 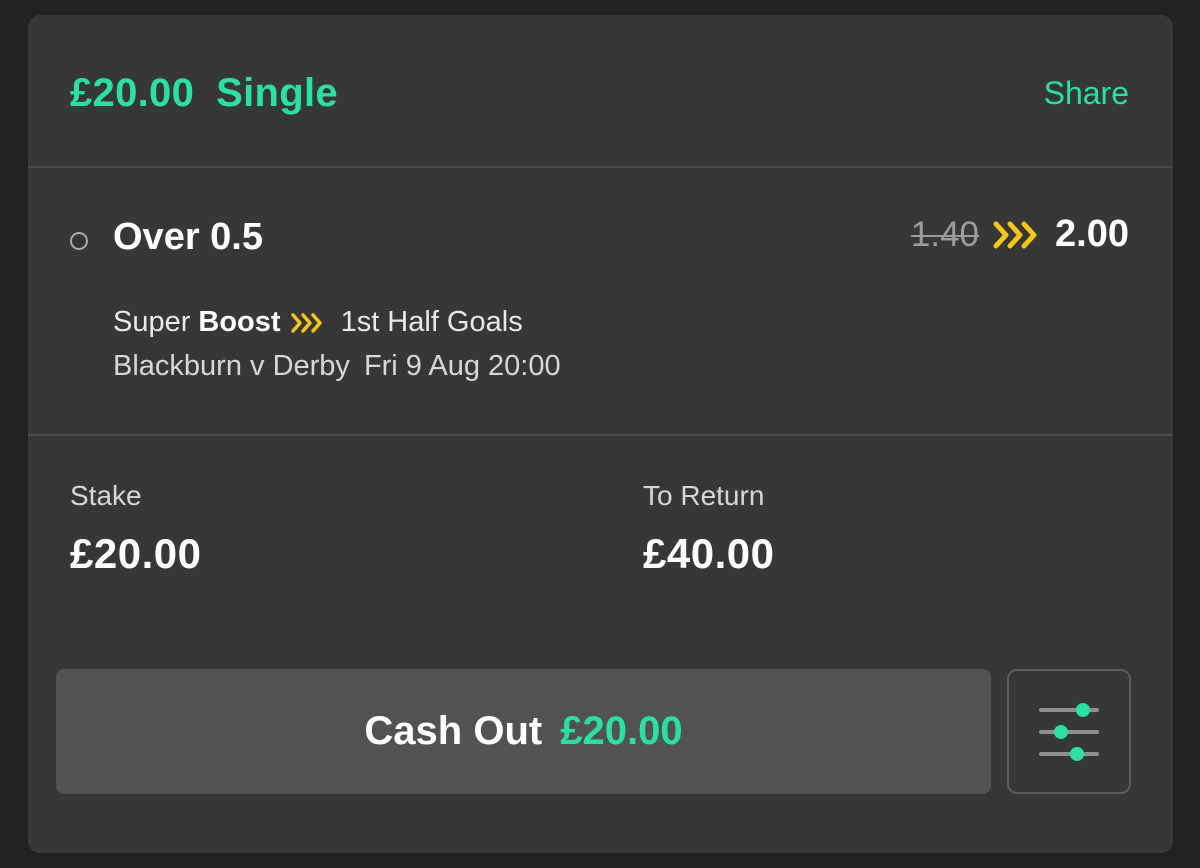 I want to click on cash-out-settings-button, so click(x=1069, y=731).